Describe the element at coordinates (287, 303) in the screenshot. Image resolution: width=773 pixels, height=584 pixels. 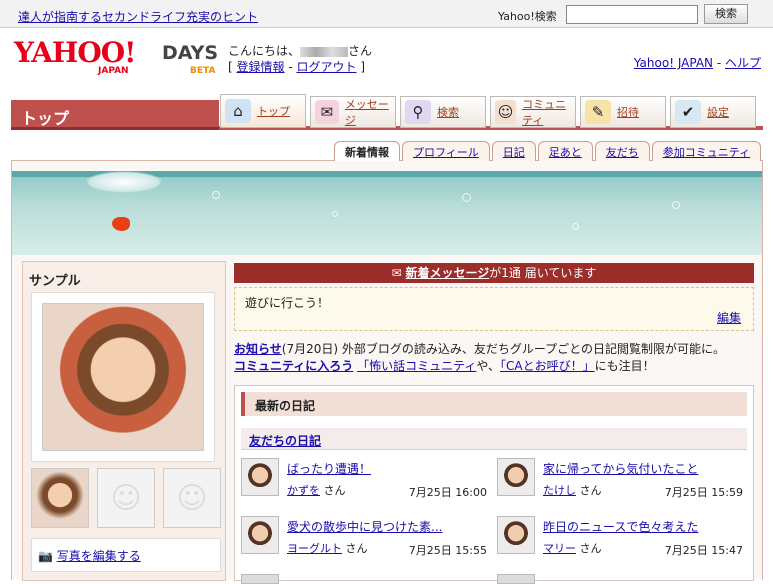
I see `message-body: 遊びに行こう！` at that location.